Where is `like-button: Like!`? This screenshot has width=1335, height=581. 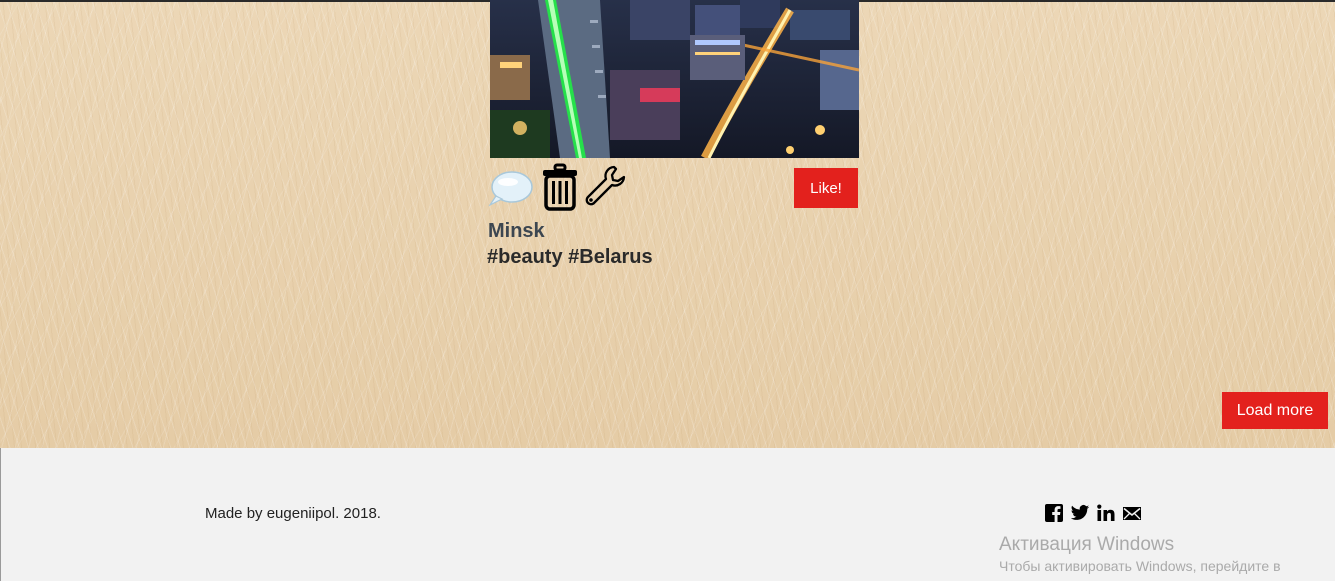
like-button: Like! is located at coordinates (826, 188).